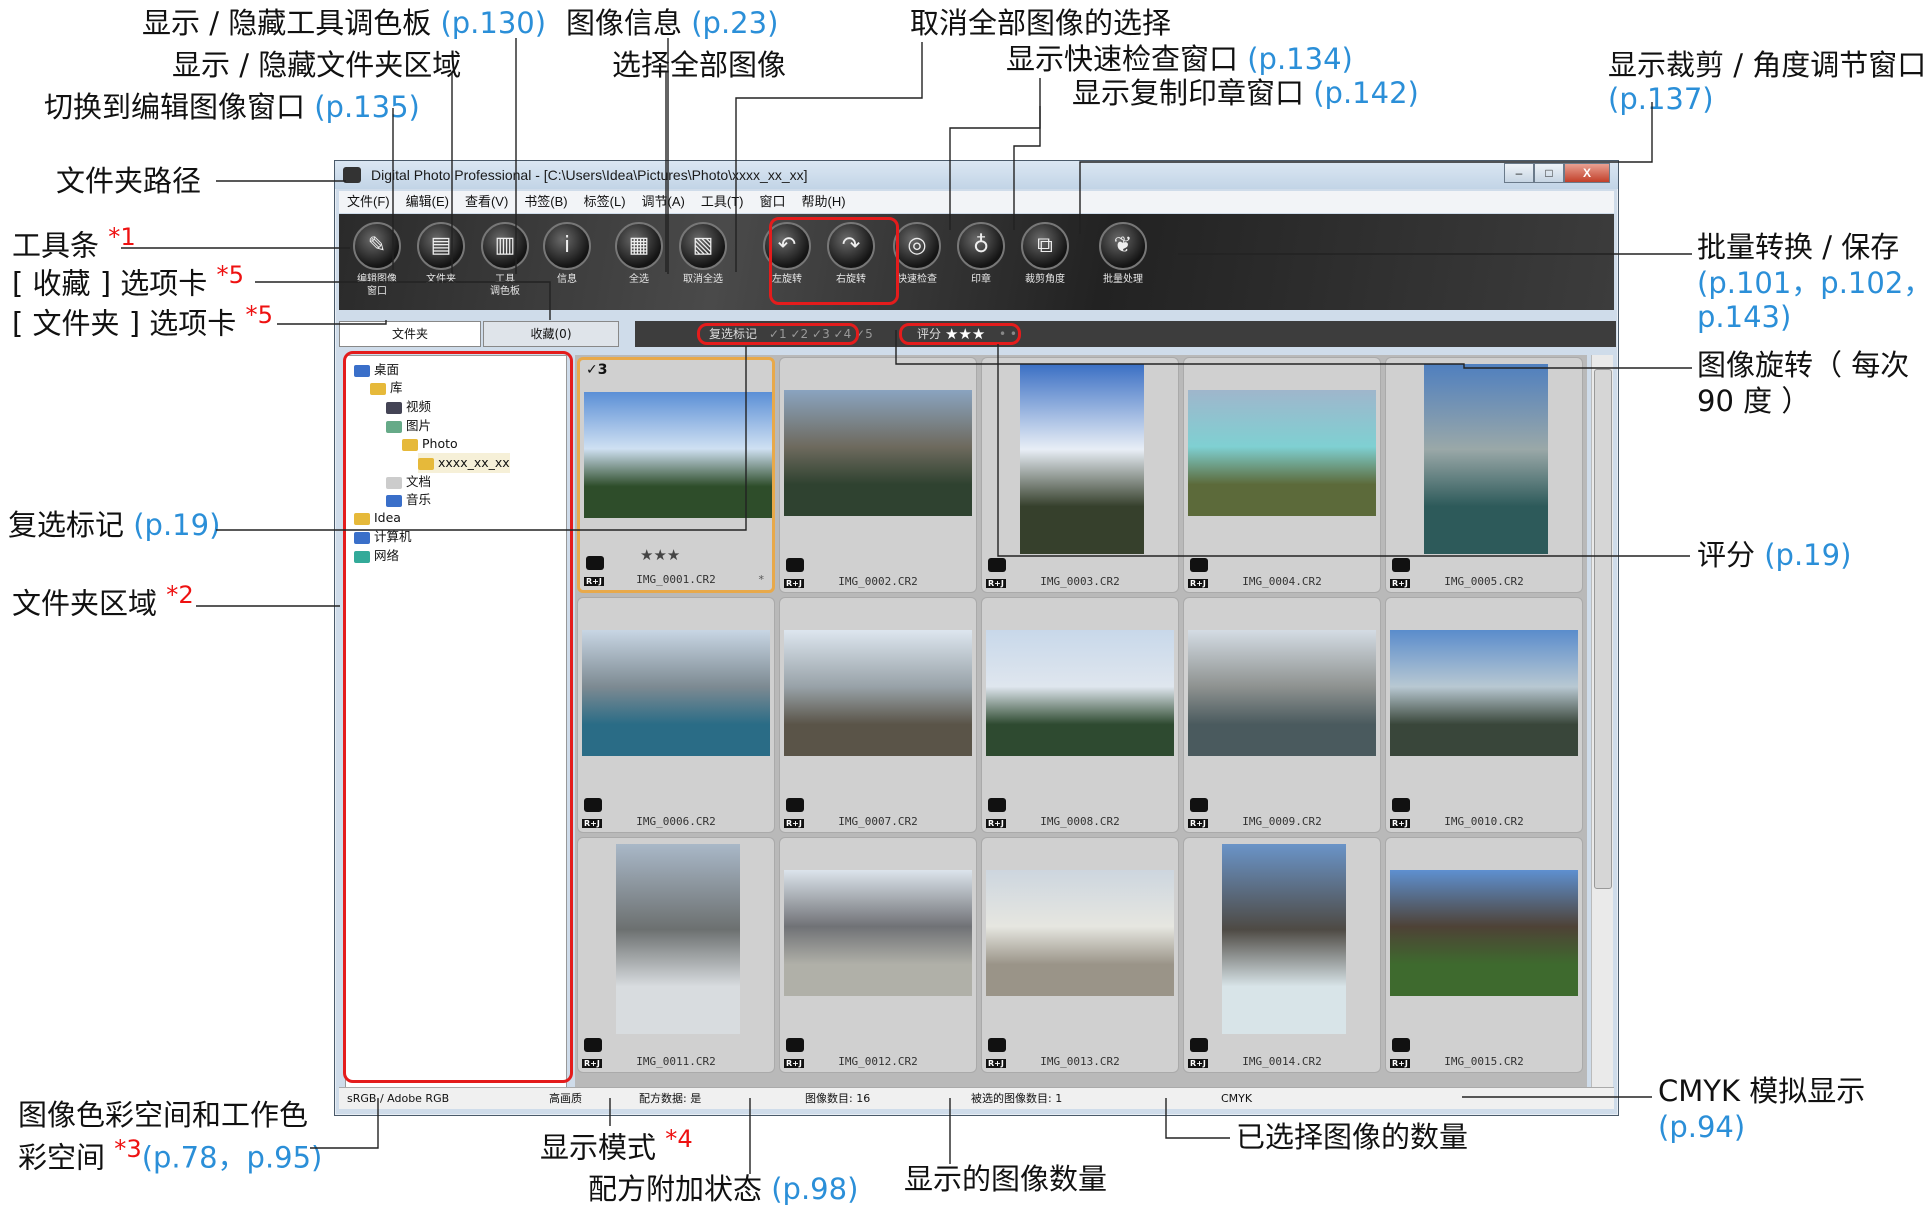 Image resolution: width=1923 pixels, height=1207 pixels. Describe the element at coordinates (1282, 1061) in the screenshot. I see `thumbnail-filename: IMG_0014.CR2` at that location.